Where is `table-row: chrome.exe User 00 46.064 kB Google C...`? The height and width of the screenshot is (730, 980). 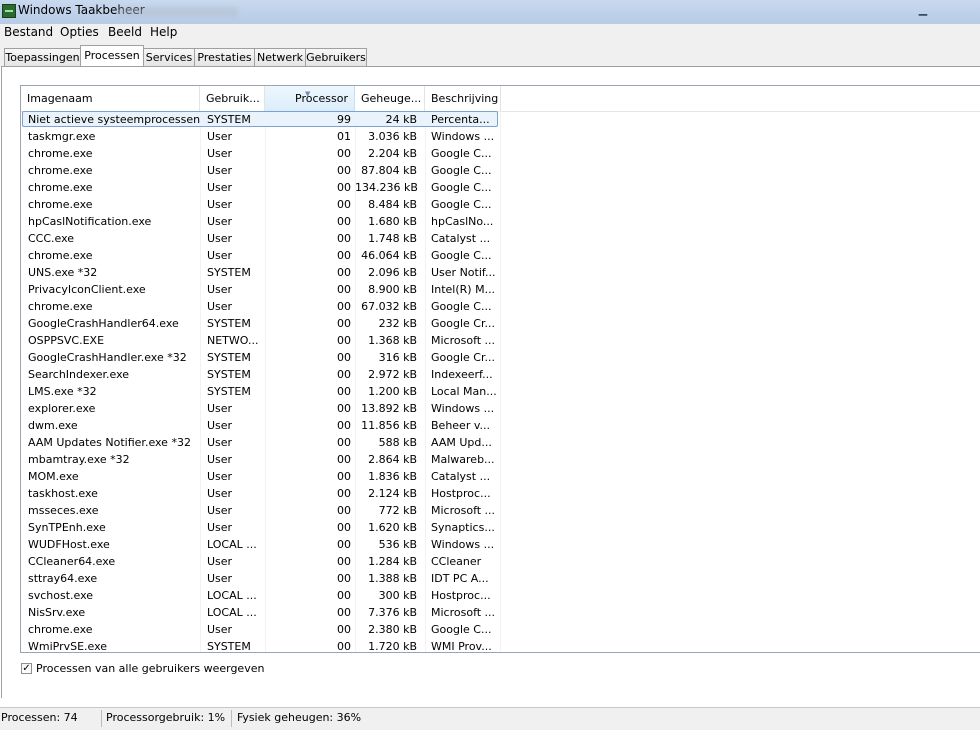
table-row: chrome.exe User 00 46.064 kB Google C... is located at coordinates (500, 255).